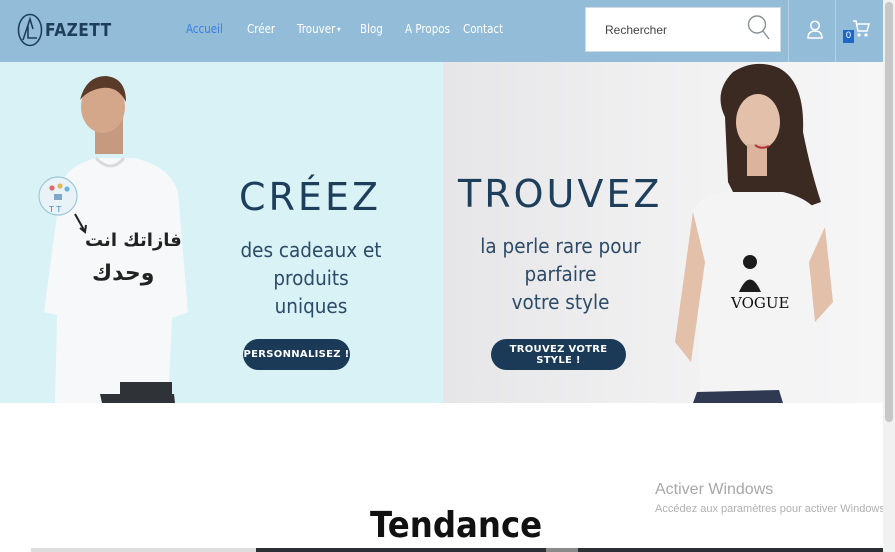 The height and width of the screenshot is (552, 895). What do you see at coordinates (815, 29) in the screenshot?
I see `user-icon` at bounding box center [815, 29].